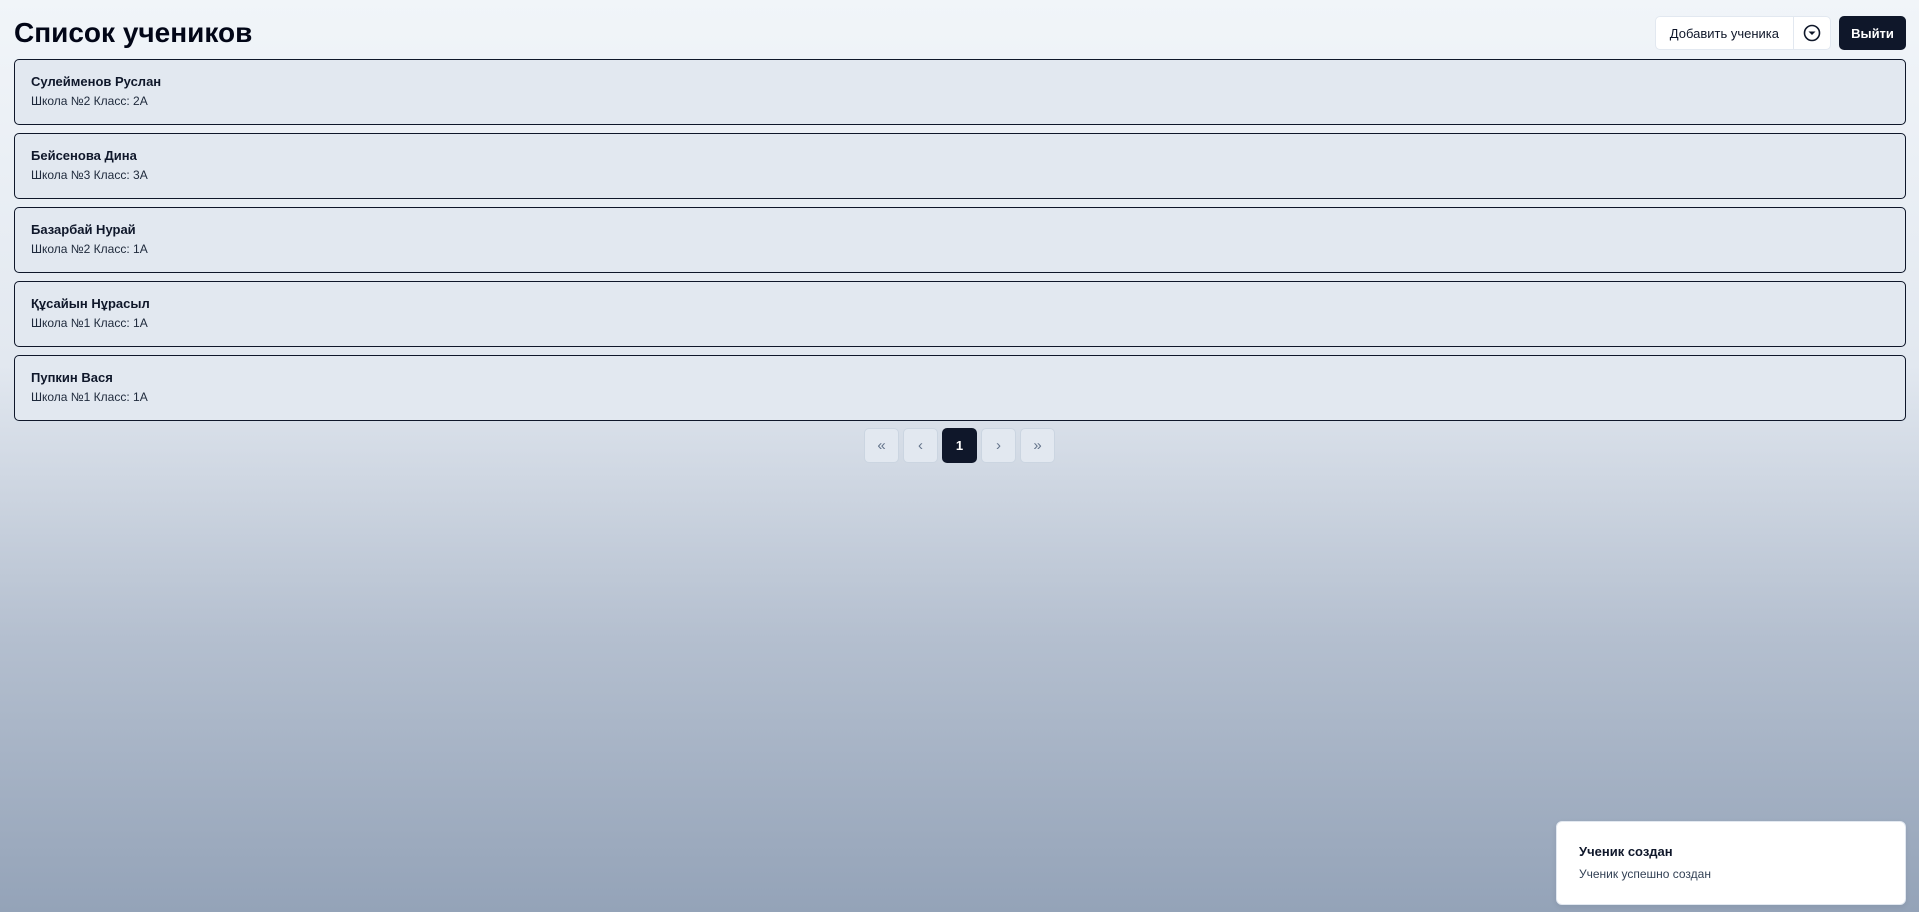 Image resolution: width=1919 pixels, height=912 pixels. I want to click on pagination: « ‹ 1 › », so click(959, 445).